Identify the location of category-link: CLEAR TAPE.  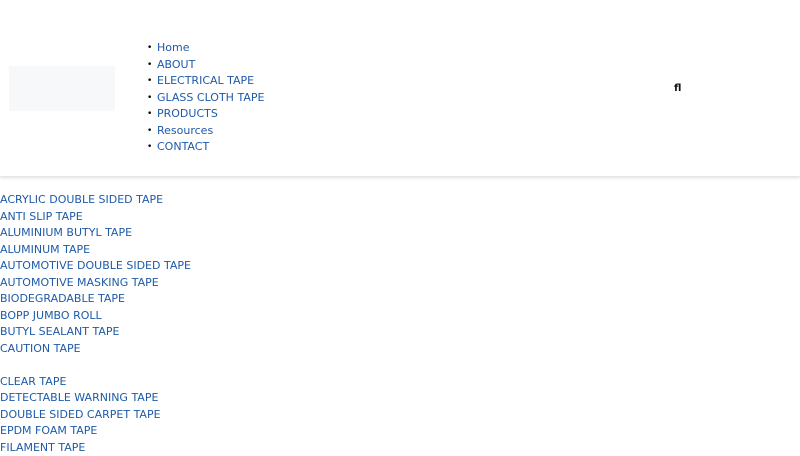
(33, 381).